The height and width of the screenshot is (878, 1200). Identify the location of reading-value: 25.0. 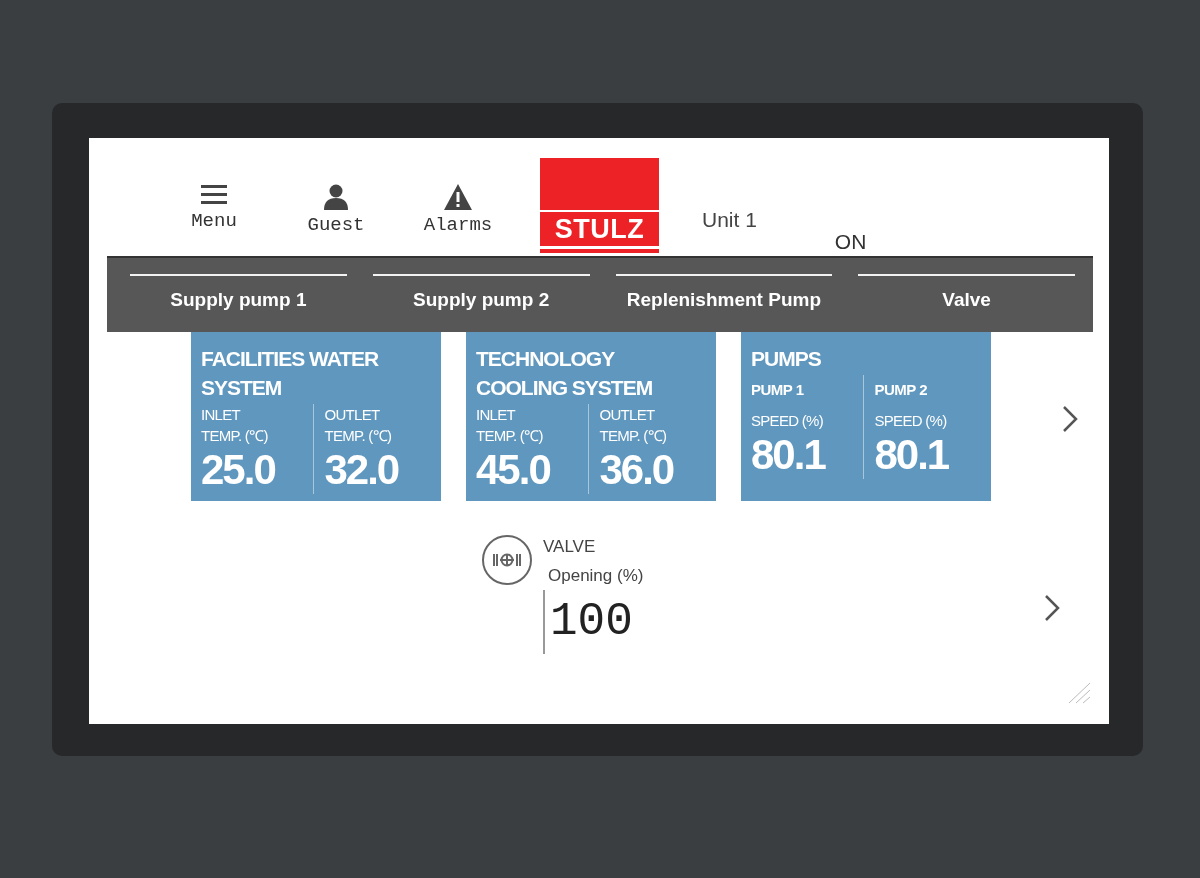
(238, 470).